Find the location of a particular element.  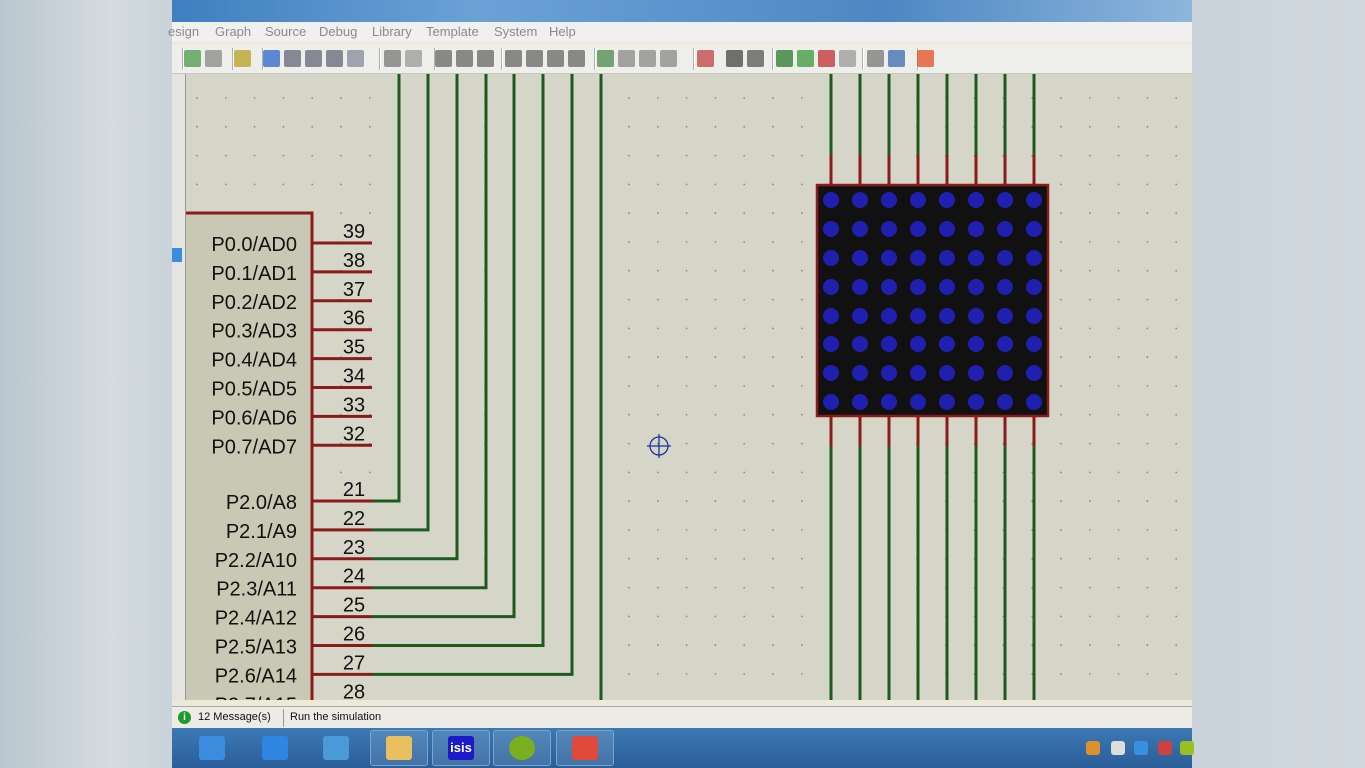

exit-to-parent-icon is located at coordinates (847, 58).